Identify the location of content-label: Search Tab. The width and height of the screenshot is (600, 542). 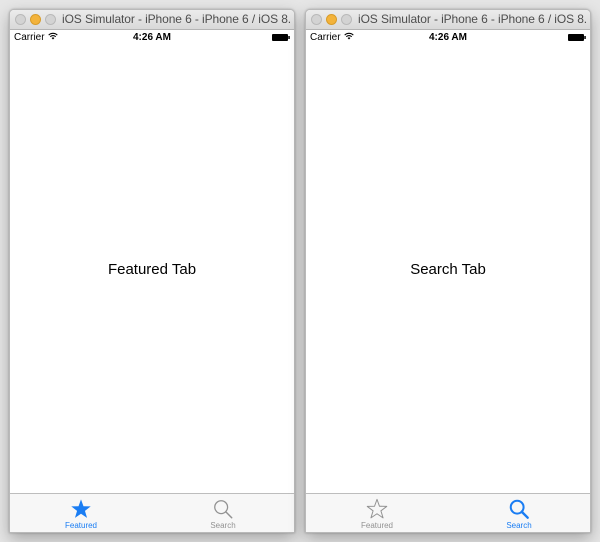
(448, 269).